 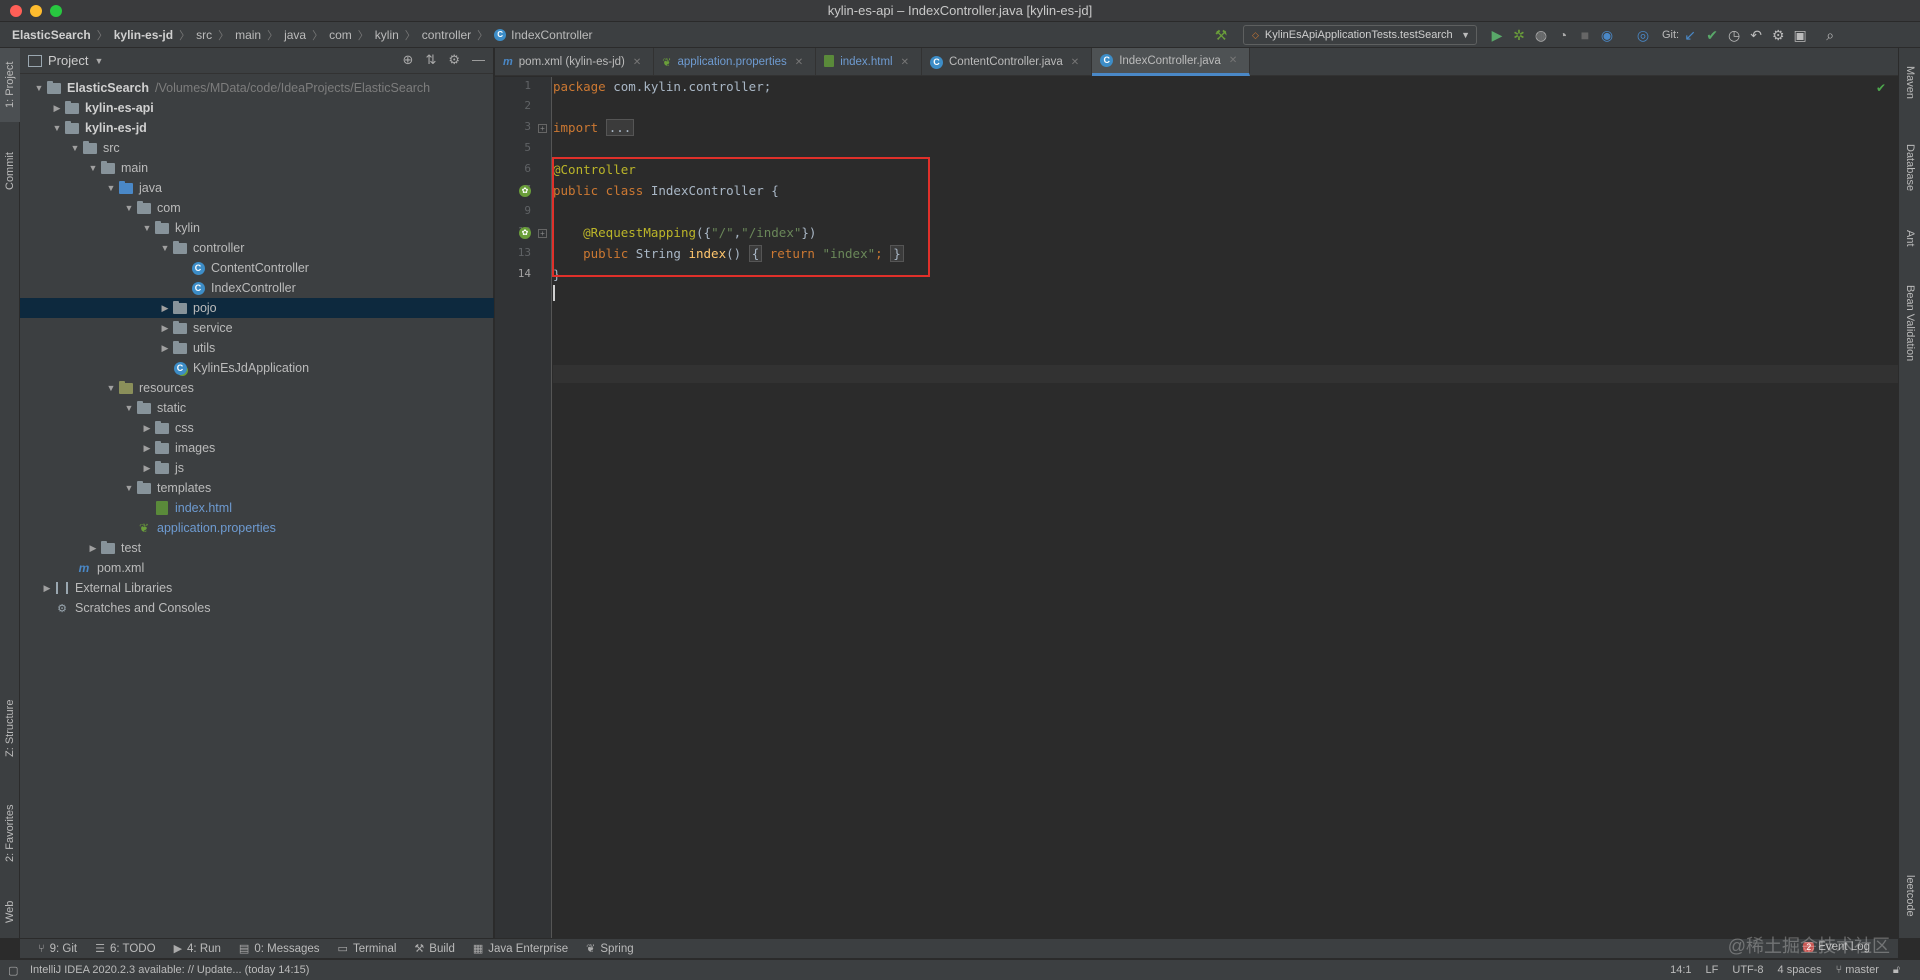 What do you see at coordinates (430, 60) in the screenshot?
I see `collapse-all-icon: ⇅` at bounding box center [430, 60].